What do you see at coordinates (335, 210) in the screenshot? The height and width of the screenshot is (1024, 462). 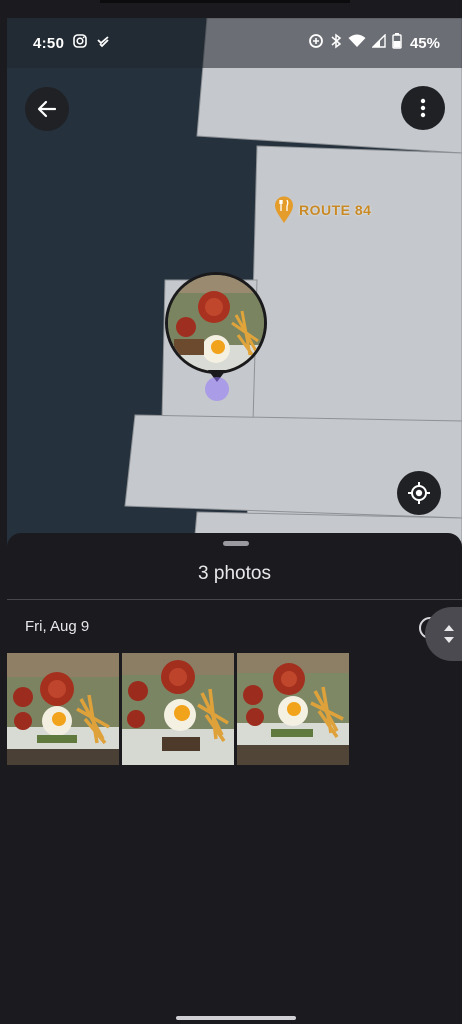 I see `poi-label: ROUTE 84` at bounding box center [335, 210].